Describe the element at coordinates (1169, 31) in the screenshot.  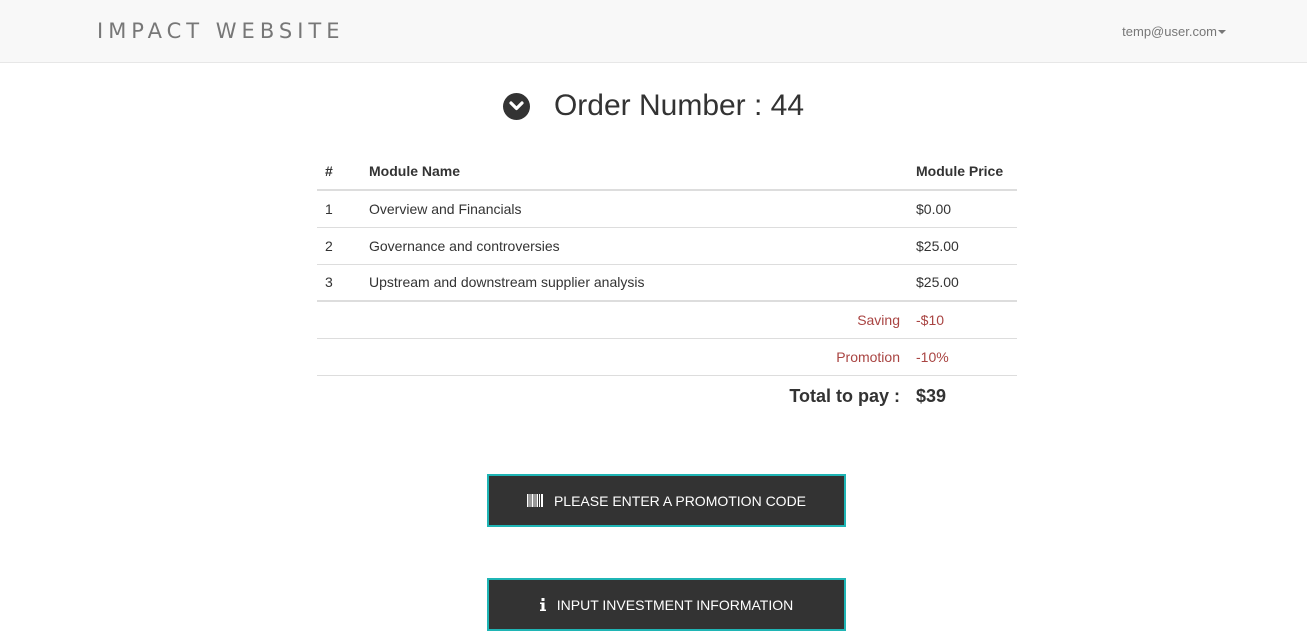
I see `user-email: temp@user.com` at that location.